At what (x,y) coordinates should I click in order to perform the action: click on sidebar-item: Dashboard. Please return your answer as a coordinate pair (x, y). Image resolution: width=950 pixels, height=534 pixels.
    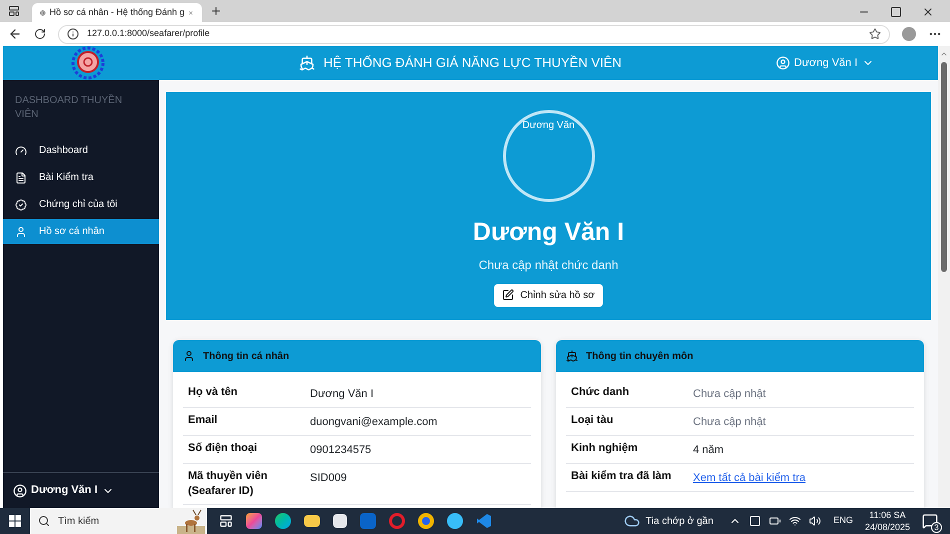
    Looking at the image, I should click on (81, 150).